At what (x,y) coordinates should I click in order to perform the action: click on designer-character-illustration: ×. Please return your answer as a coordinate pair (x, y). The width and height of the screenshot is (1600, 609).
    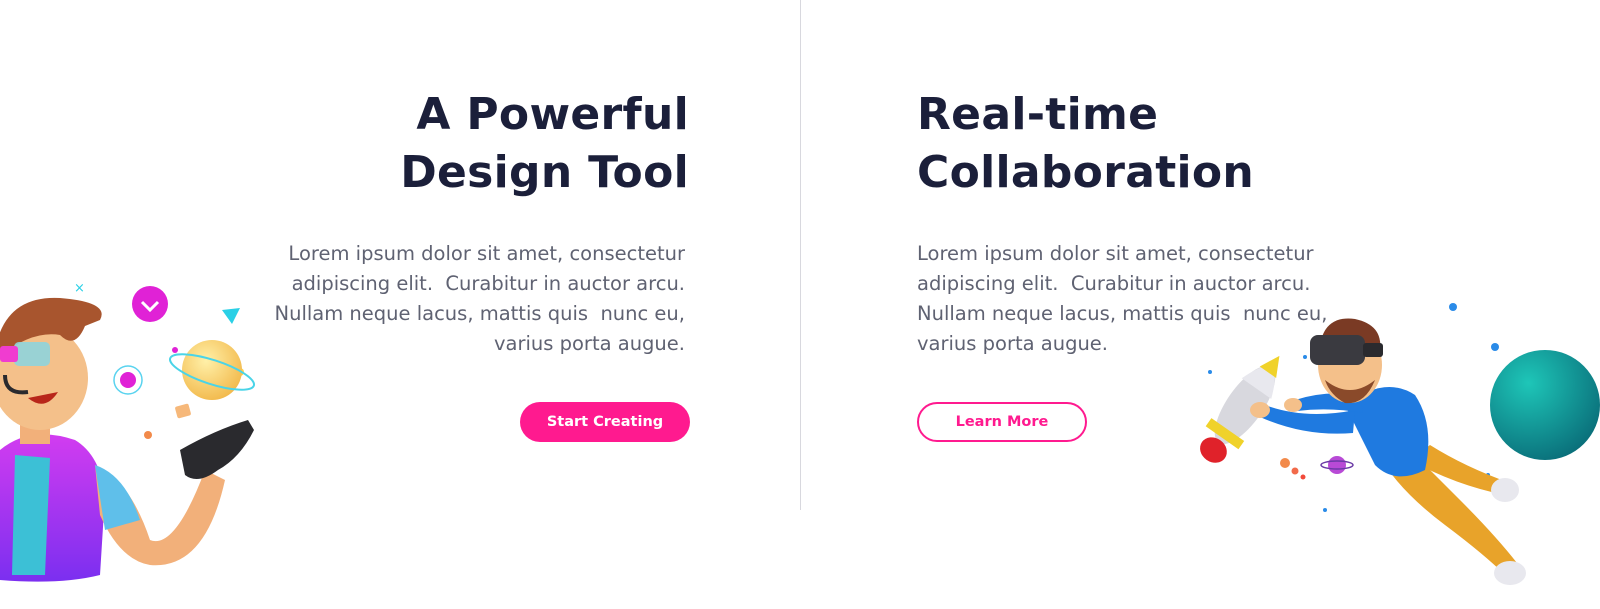
    Looking at the image, I should click on (128, 431).